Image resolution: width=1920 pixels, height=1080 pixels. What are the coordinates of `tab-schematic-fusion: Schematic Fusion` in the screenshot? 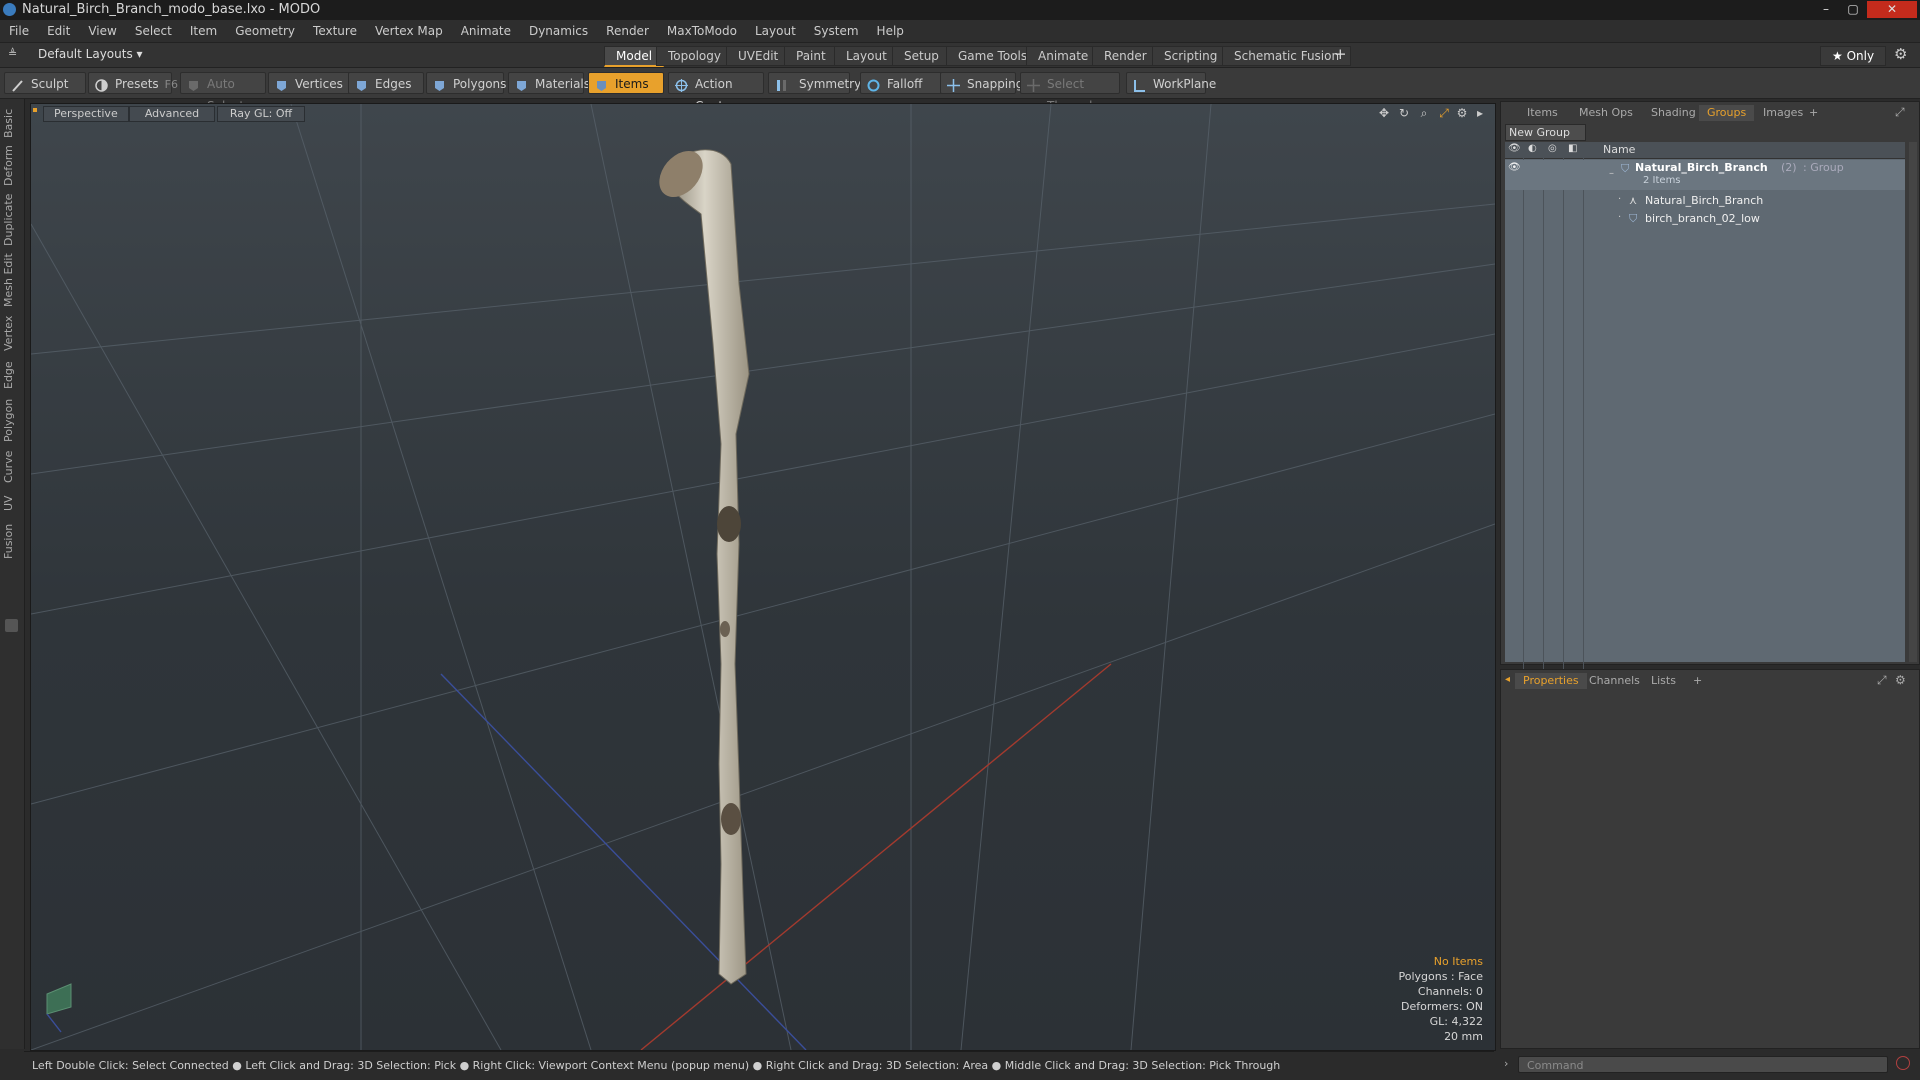 It's located at (1287, 56).